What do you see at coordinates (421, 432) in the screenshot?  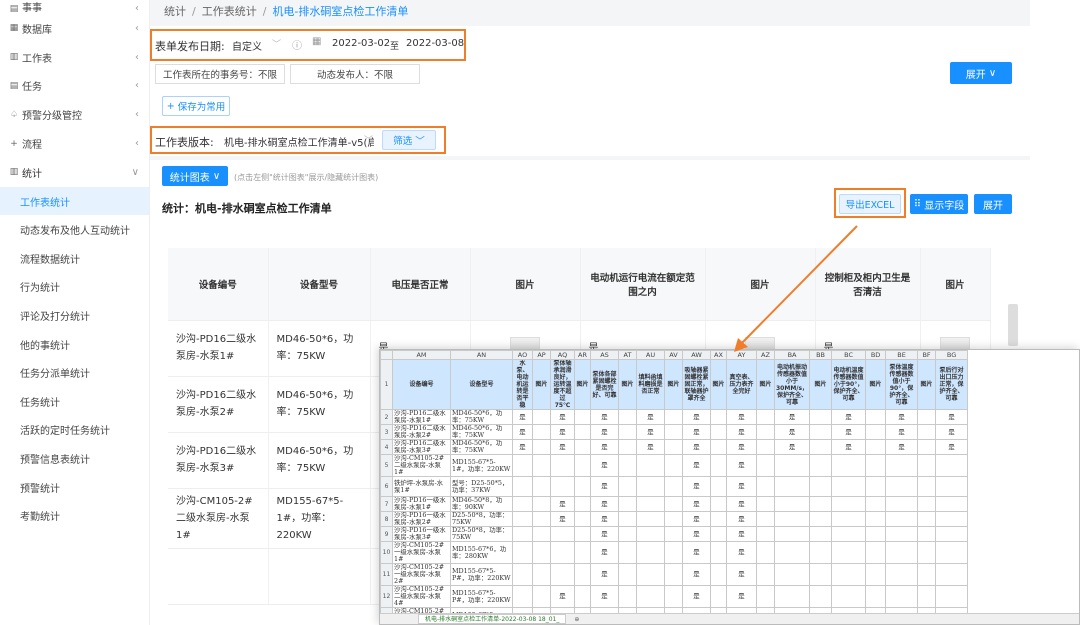 I see `excel-cell: 沙沟-PD16二级水泵房-水泵2#` at bounding box center [421, 432].